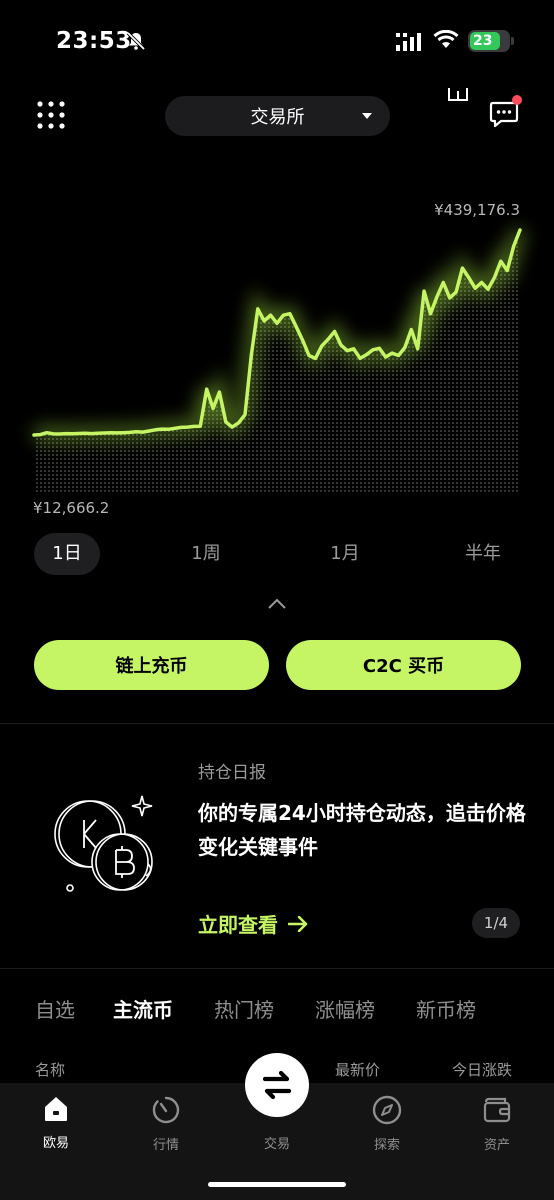  I want to click on wifi-icon, so click(446, 39).